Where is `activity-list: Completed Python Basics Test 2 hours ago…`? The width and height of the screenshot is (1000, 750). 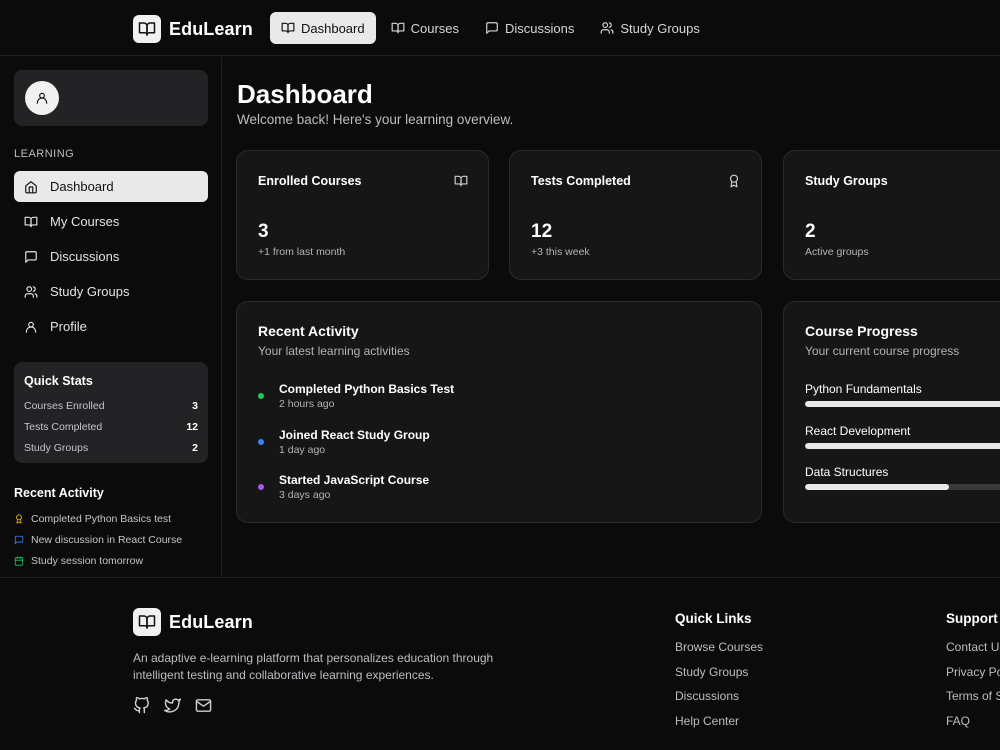 activity-list: Completed Python Basics Test 2 hours ago… is located at coordinates (498, 450).